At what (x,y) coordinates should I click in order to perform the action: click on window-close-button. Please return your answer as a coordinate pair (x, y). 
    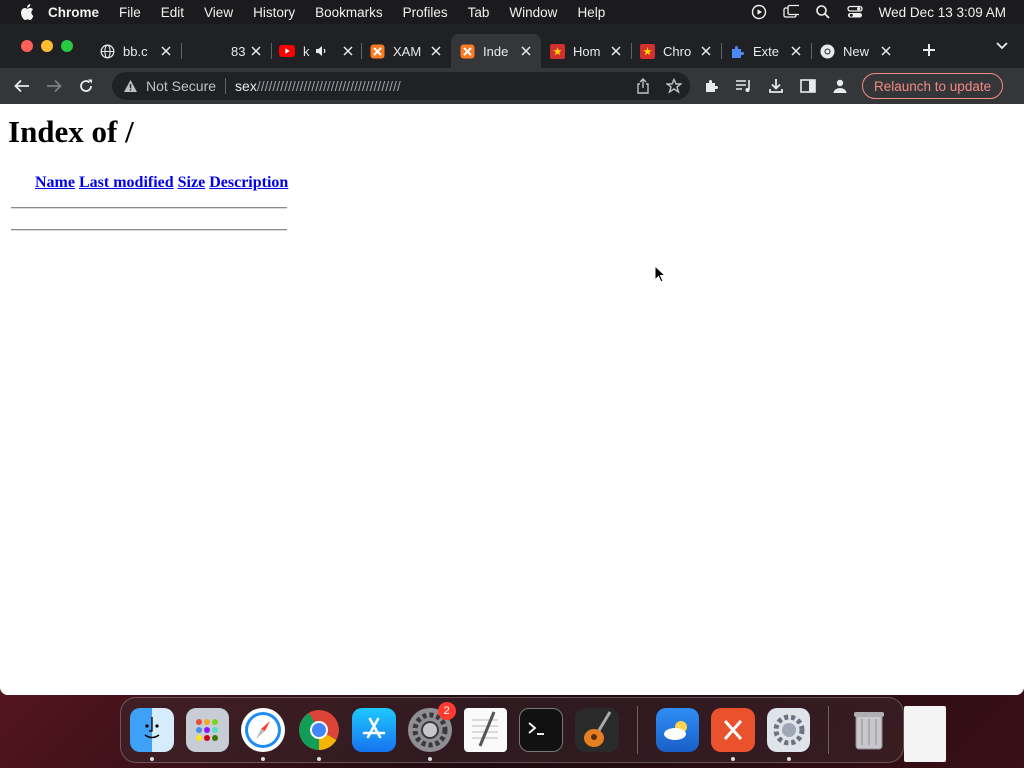
    Looking at the image, I should click on (27, 46).